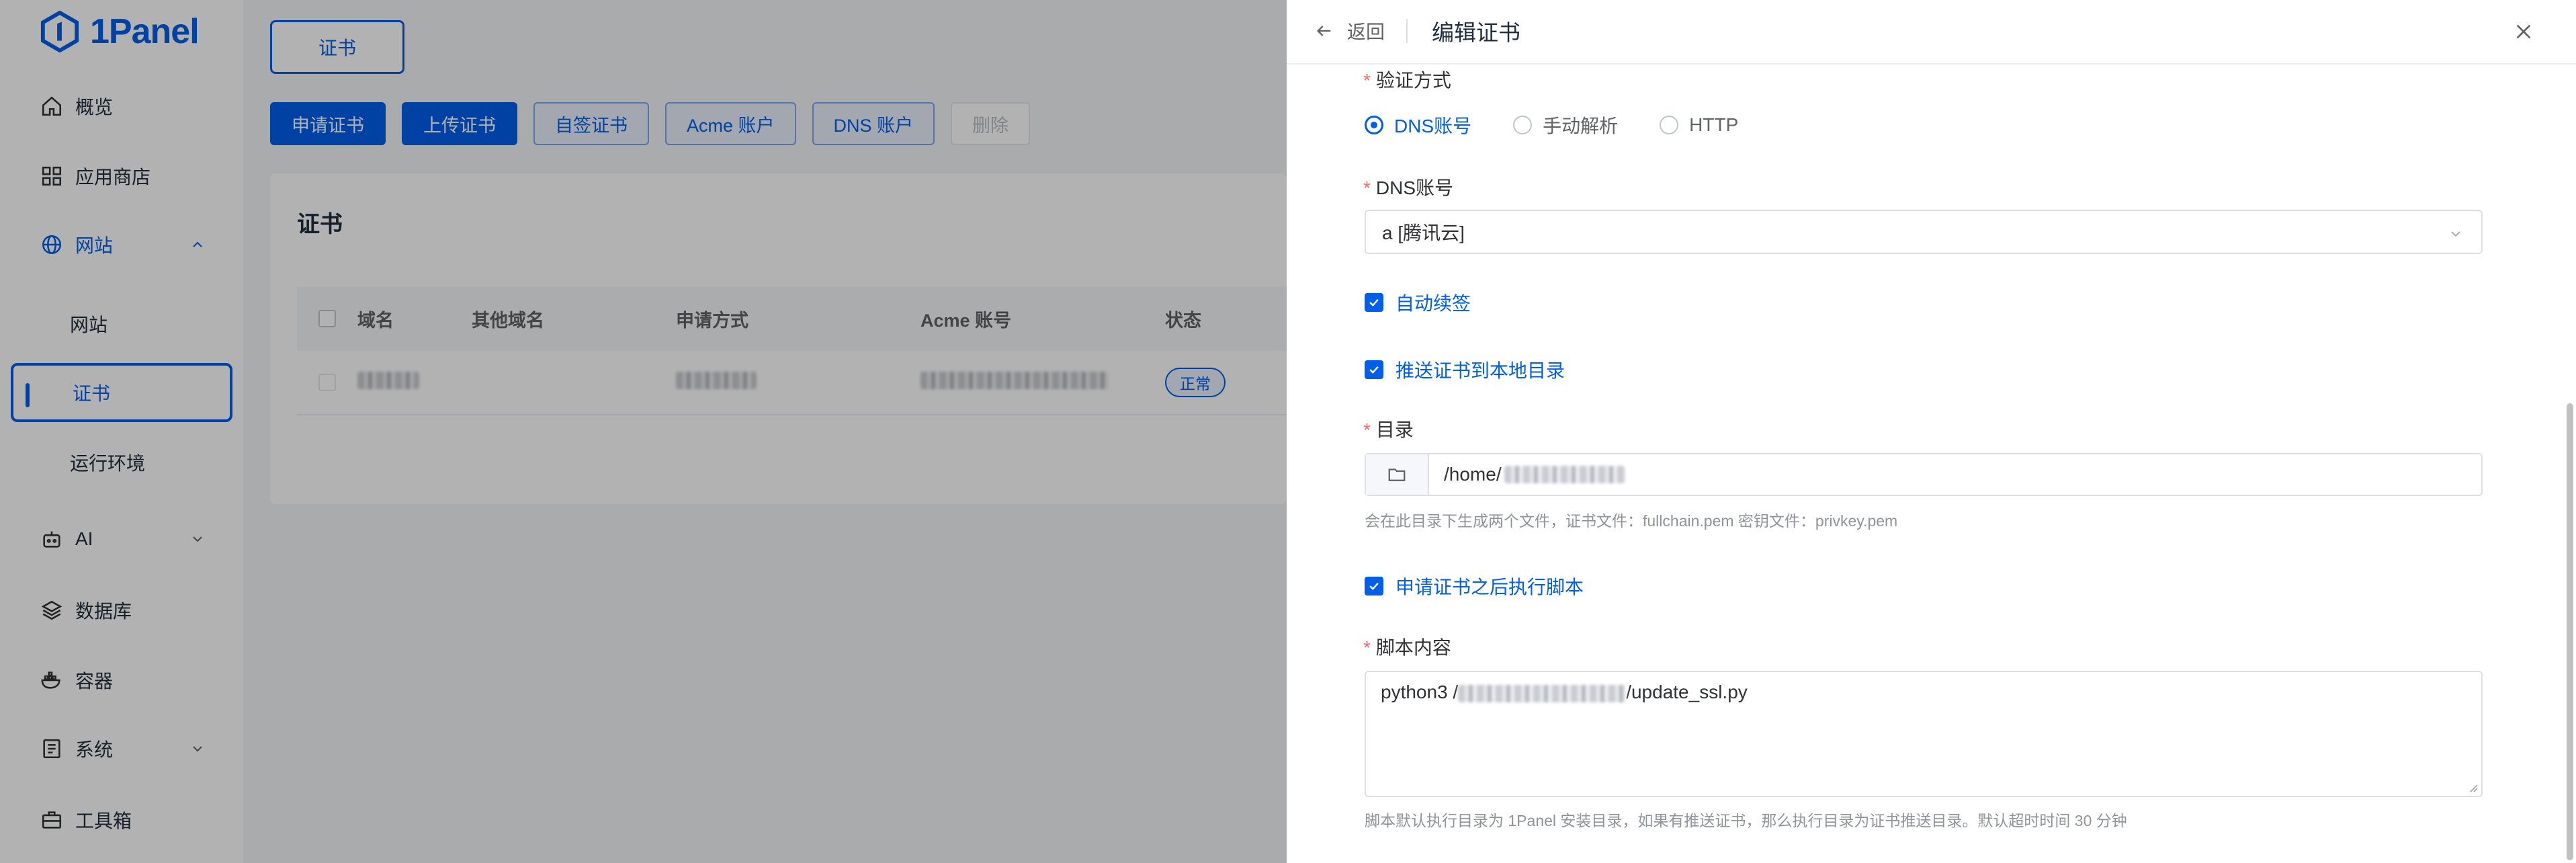  I want to click on drawer-scrollbar, so click(2570, 631).